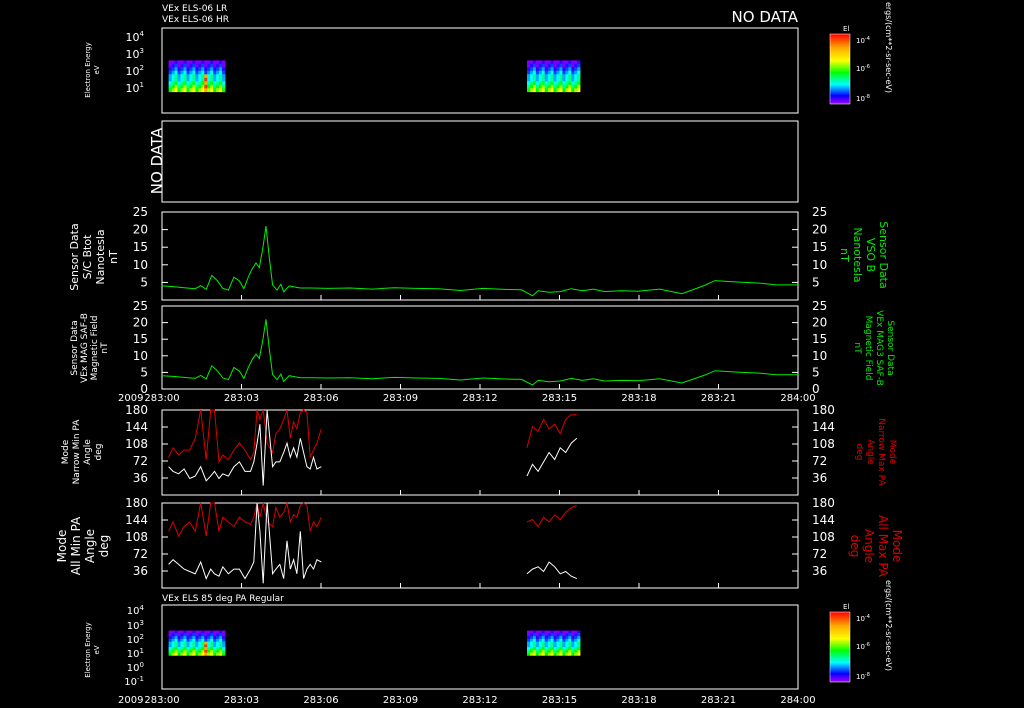 This screenshot has width=1024, height=708. What do you see at coordinates (88, 649) in the screenshot?
I see `p7-ylabel-1: Electron Energy` at bounding box center [88, 649].